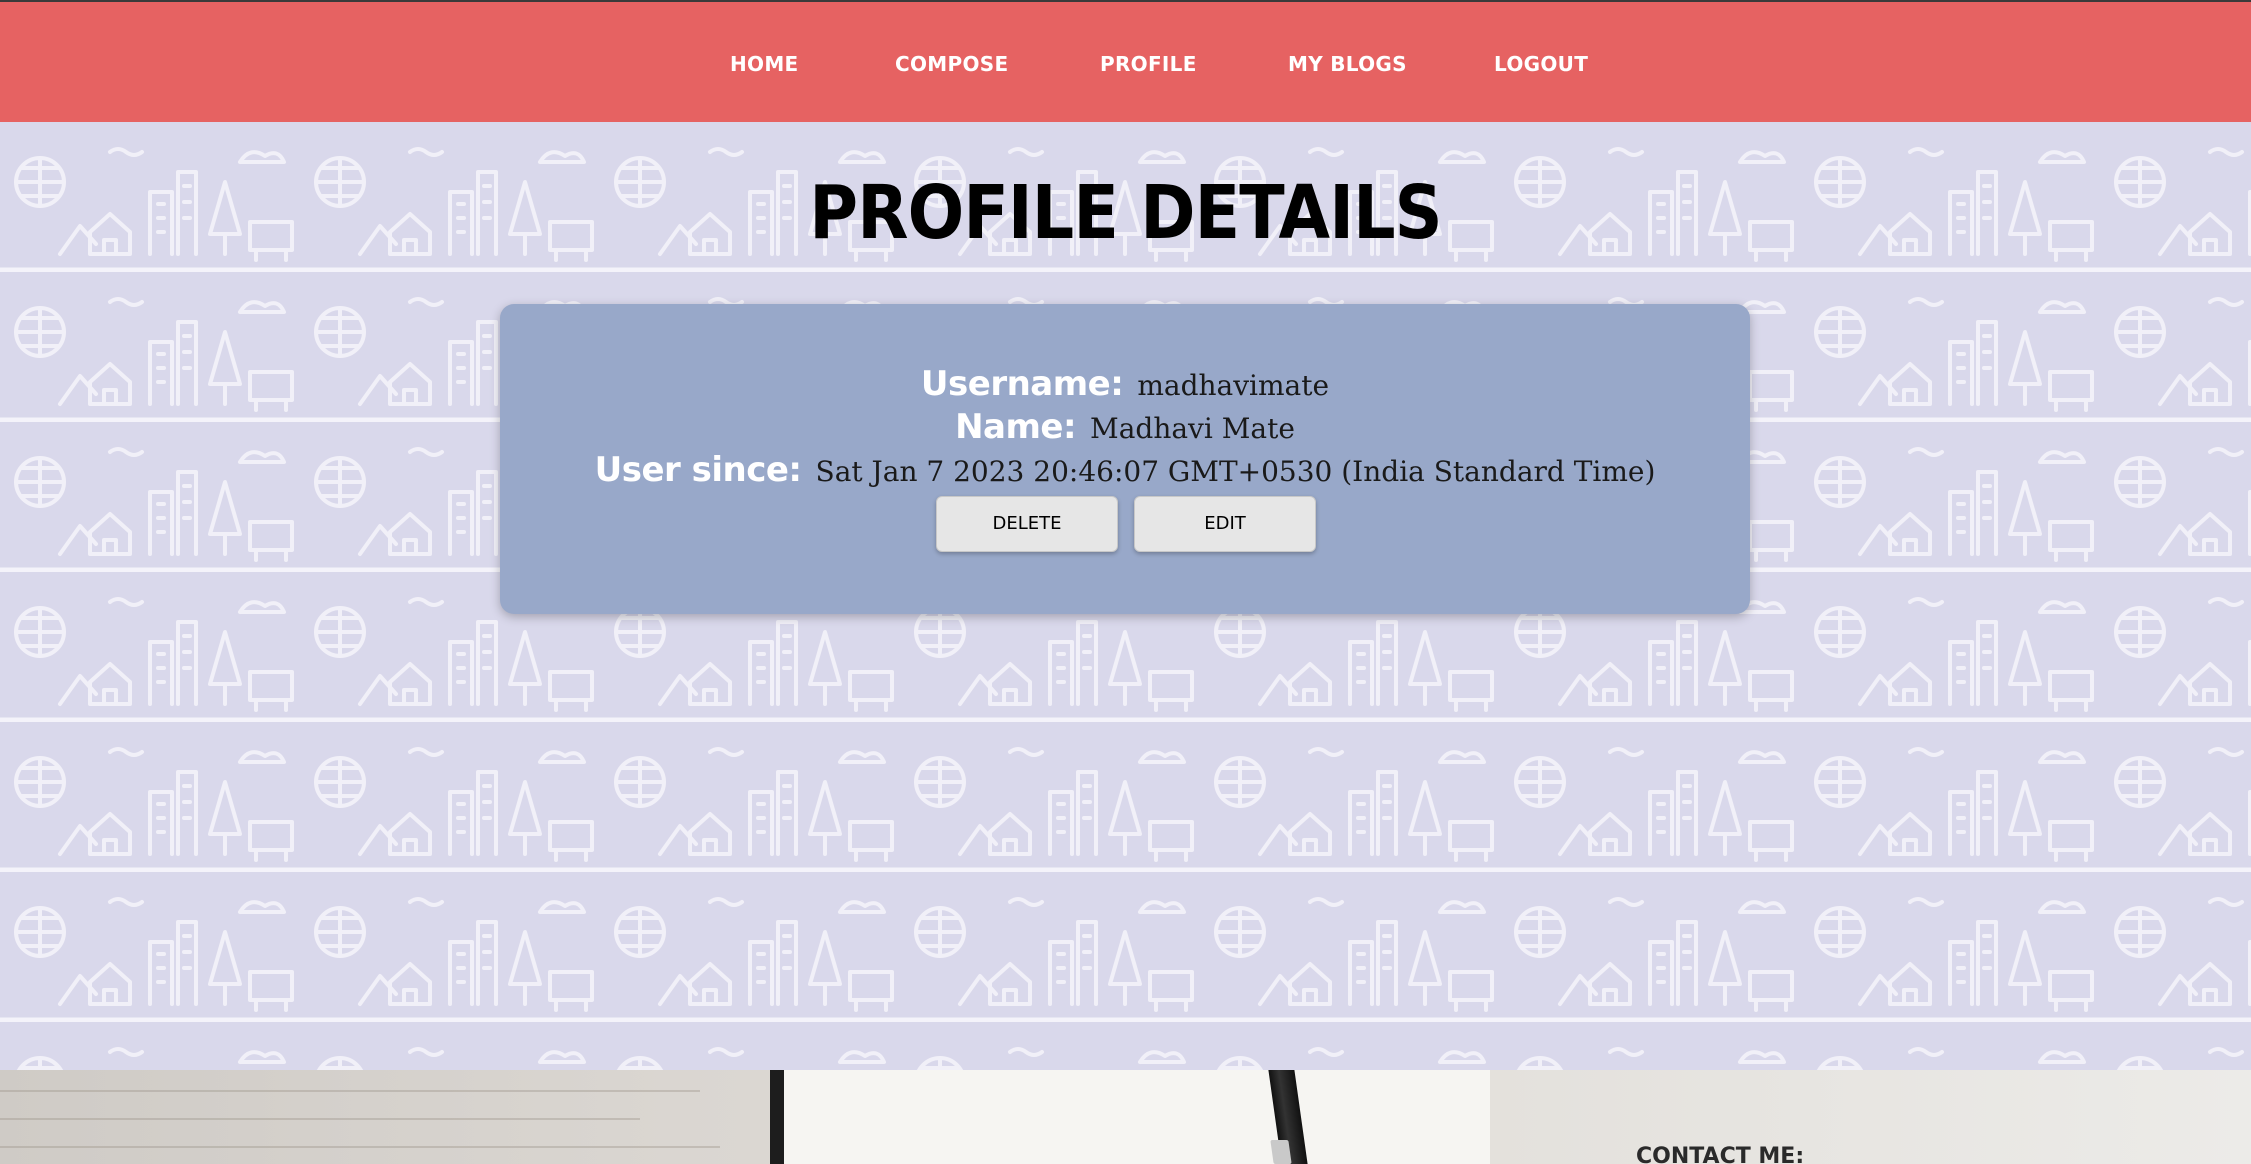  What do you see at coordinates (1130, 1117) in the screenshot?
I see `notebook-image` at bounding box center [1130, 1117].